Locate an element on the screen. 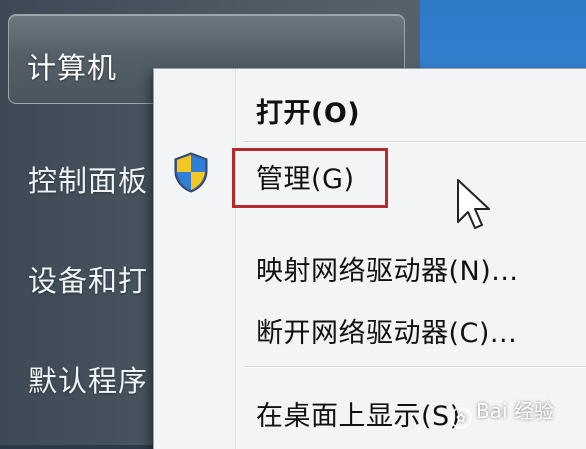 This screenshot has height=449, width=586. start-item-default-programs: 默认程序 is located at coordinates (88, 379).